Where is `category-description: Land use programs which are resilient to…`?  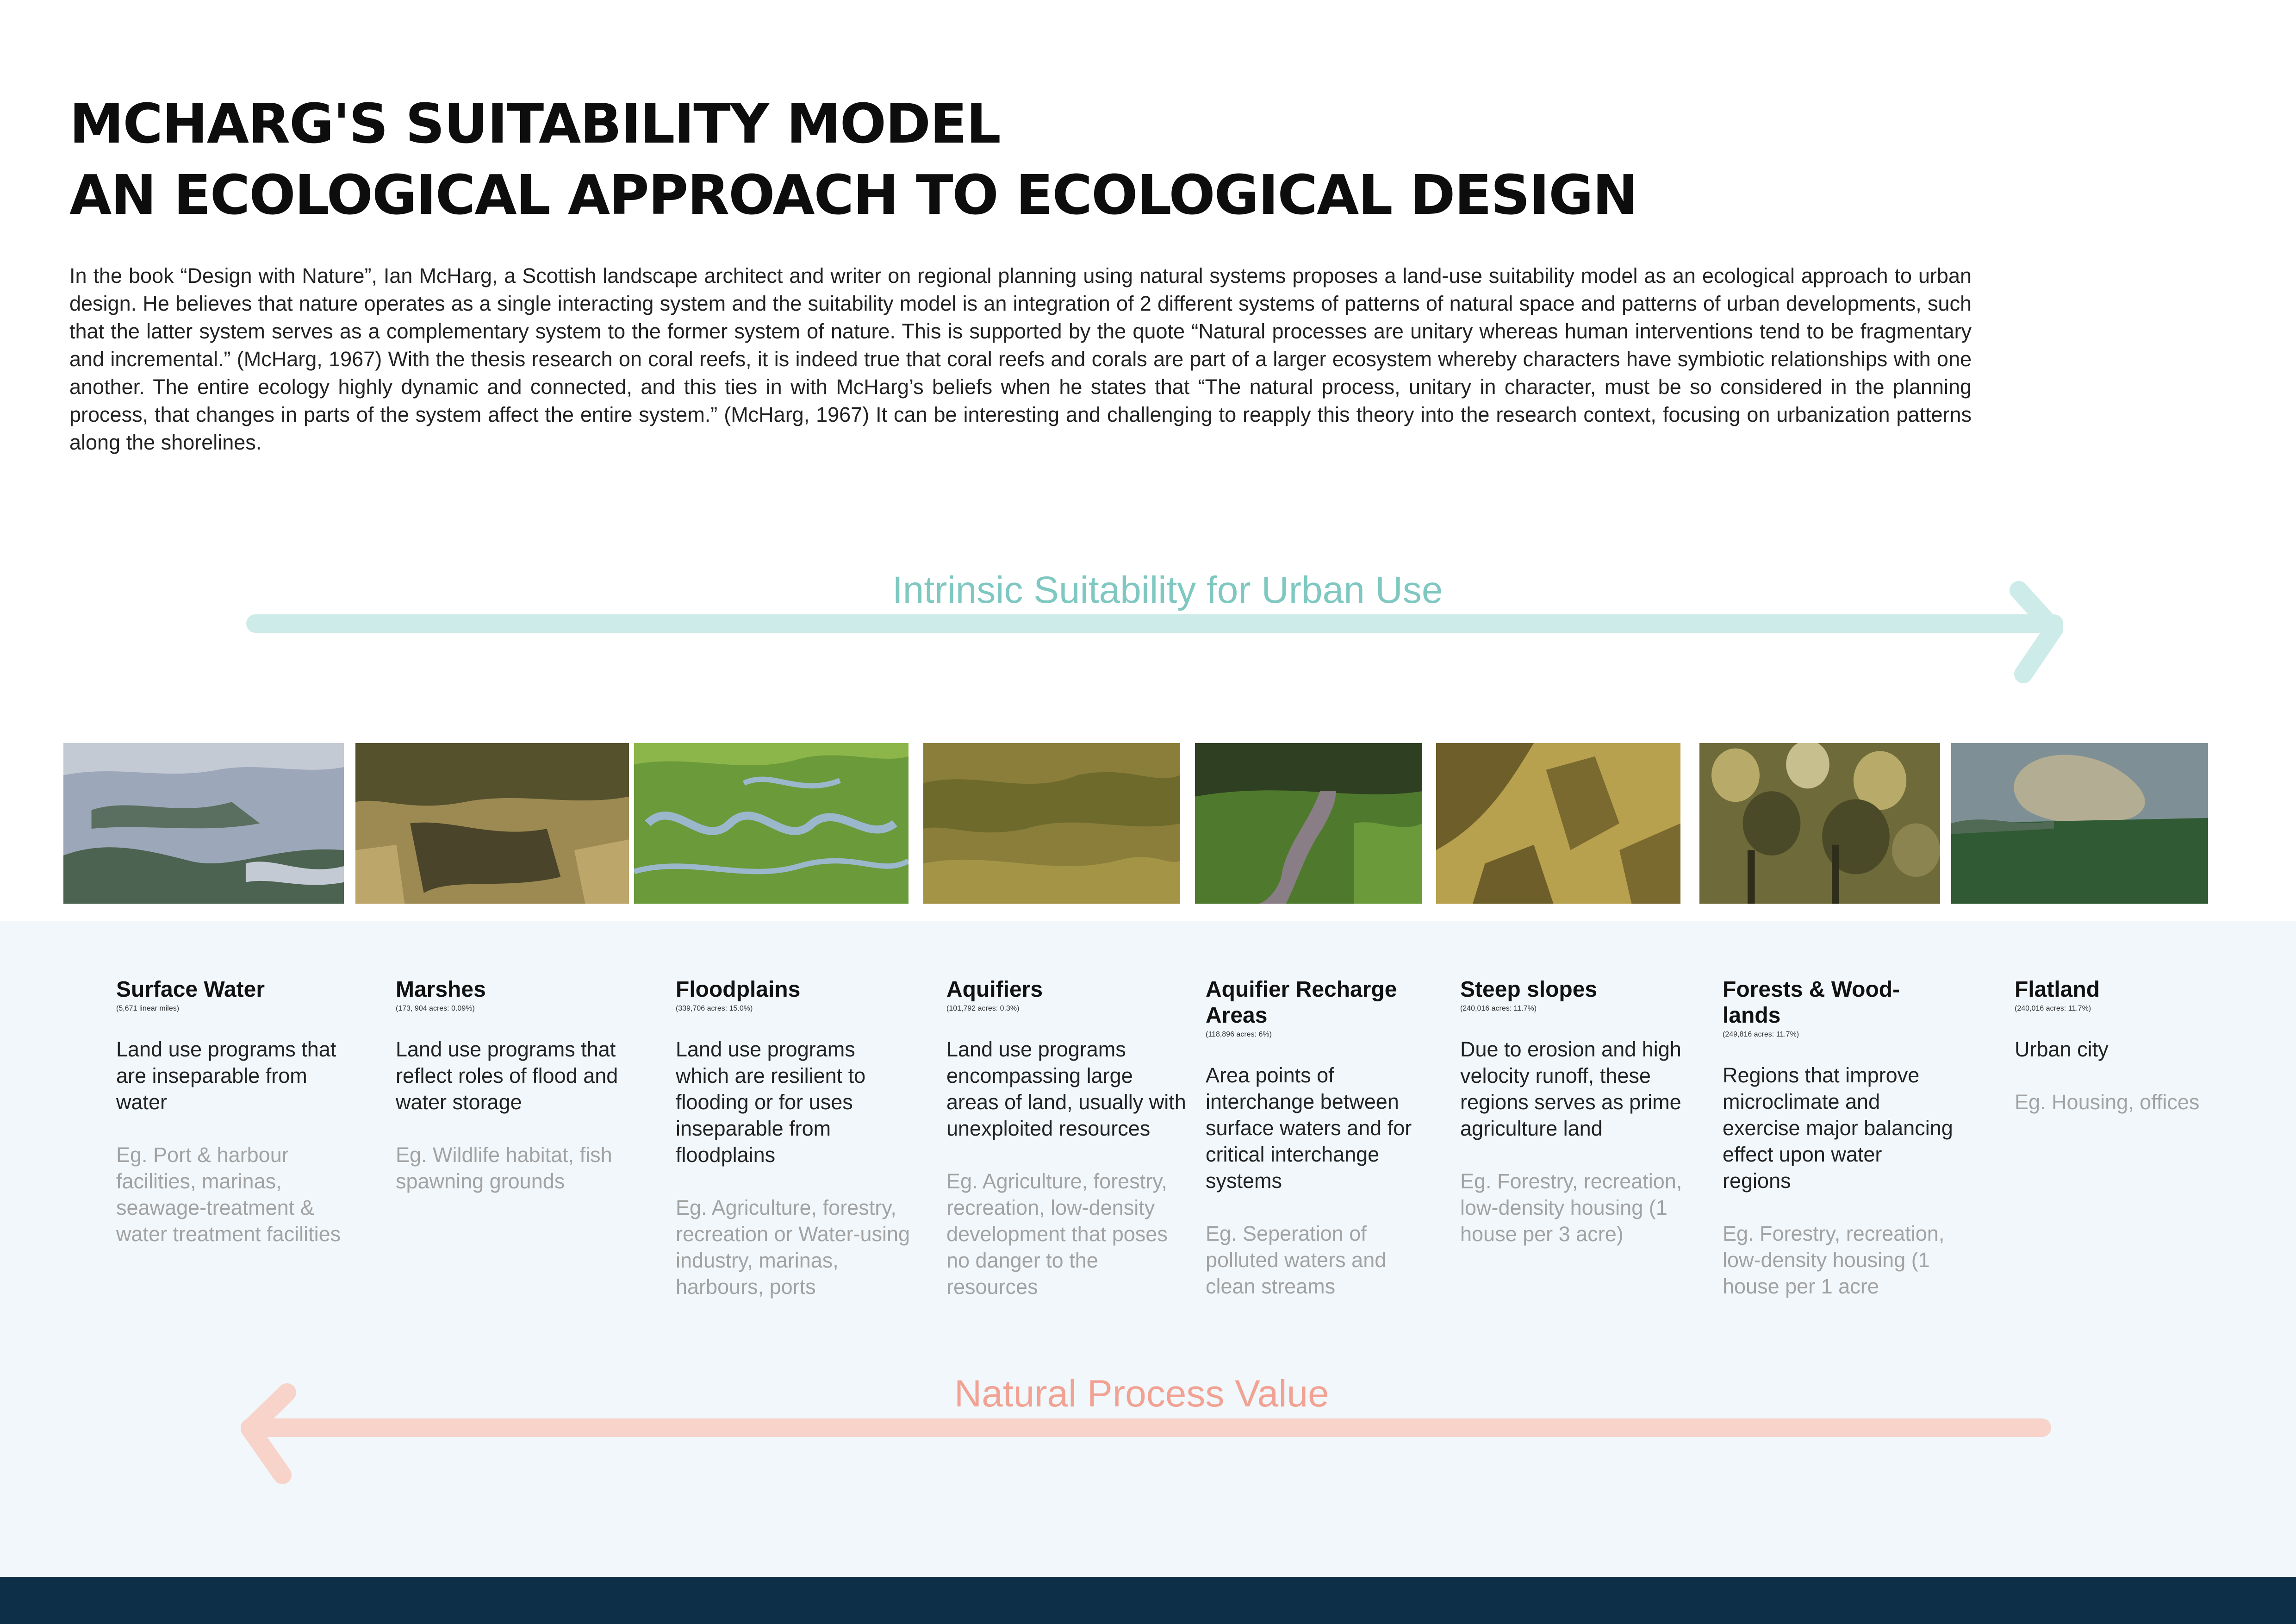 category-description: Land use programs which are resilient to… is located at coordinates (771, 1102).